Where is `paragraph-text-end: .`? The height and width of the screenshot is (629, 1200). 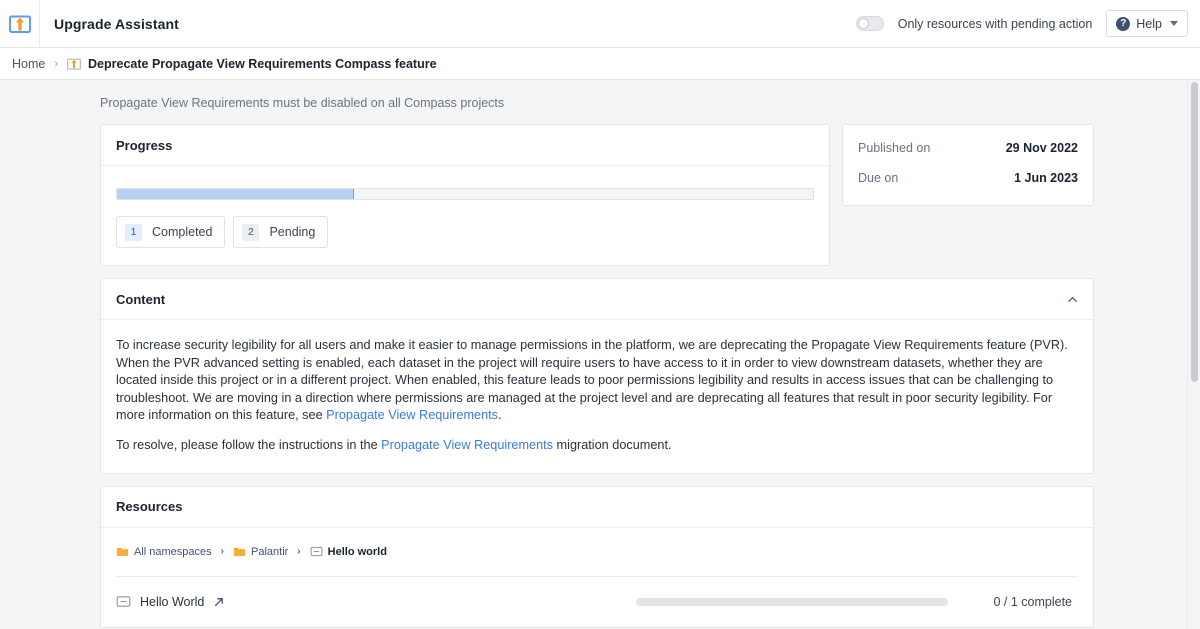 paragraph-text-end: . is located at coordinates (500, 415).